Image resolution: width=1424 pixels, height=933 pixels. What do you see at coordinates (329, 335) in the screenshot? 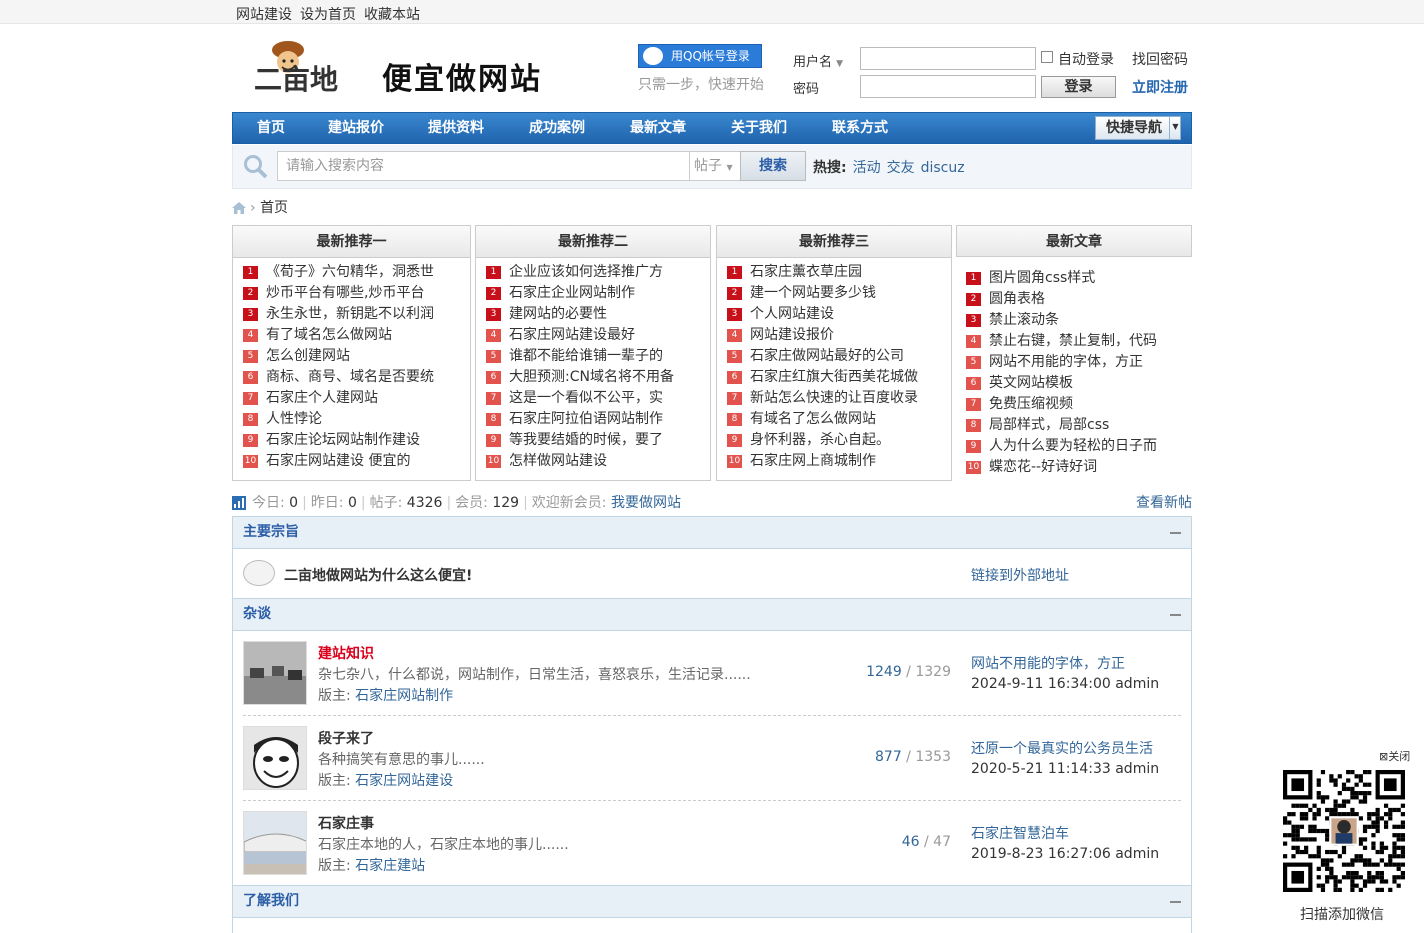
I see `list-item-title: 有了域名怎么做网站` at bounding box center [329, 335].